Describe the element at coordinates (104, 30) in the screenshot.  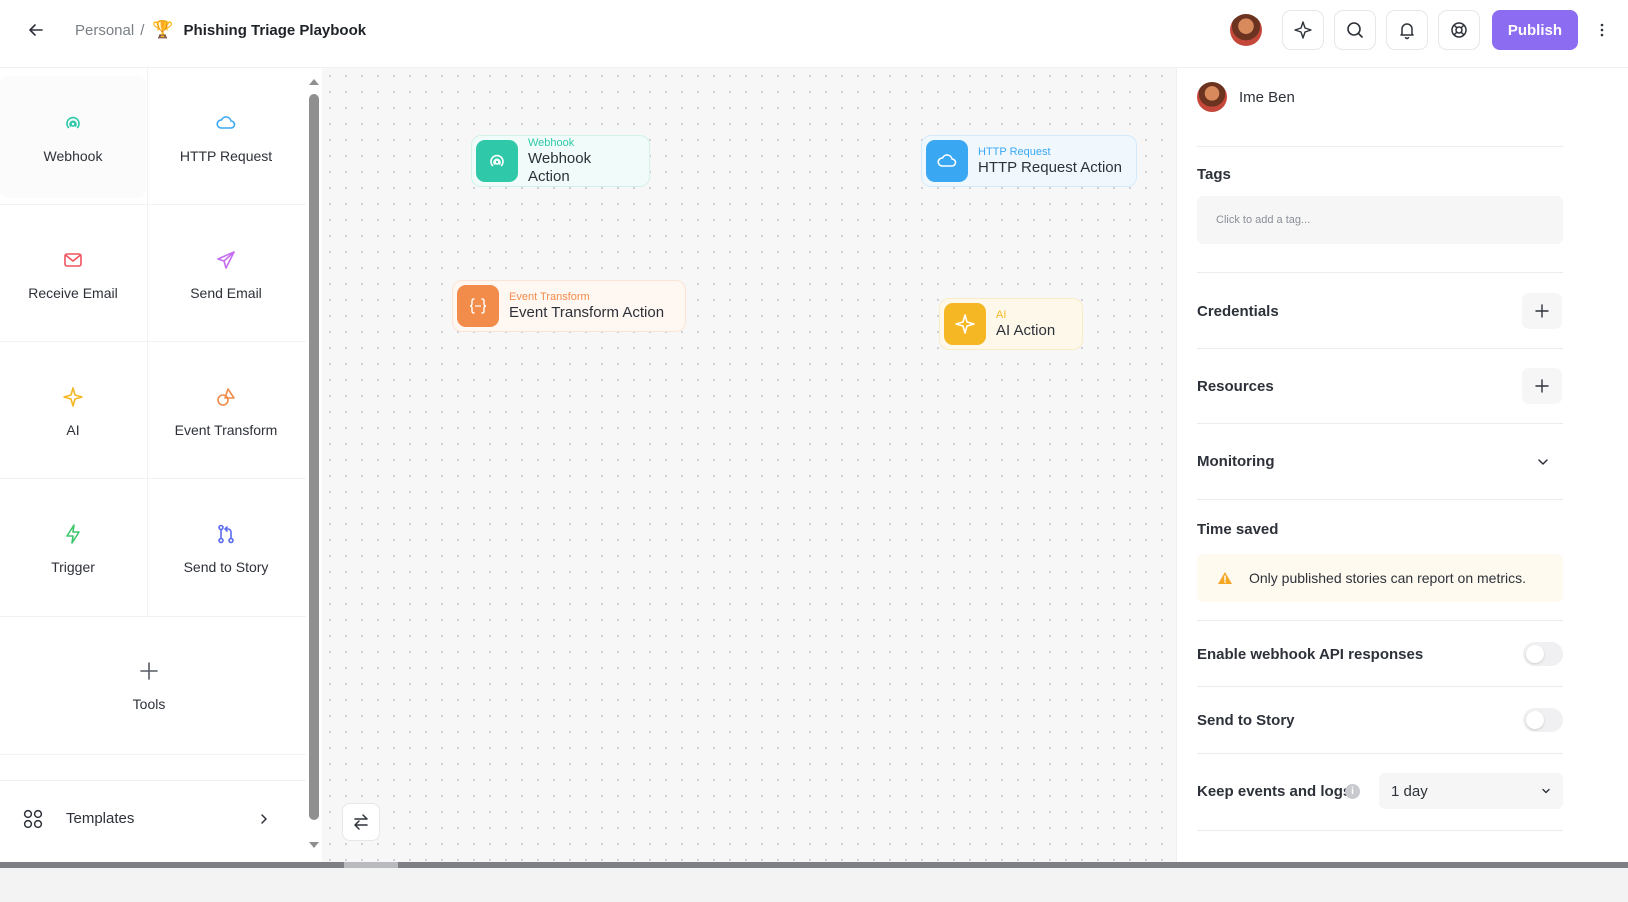
I see `breadcrumb-personal: Personal` at that location.